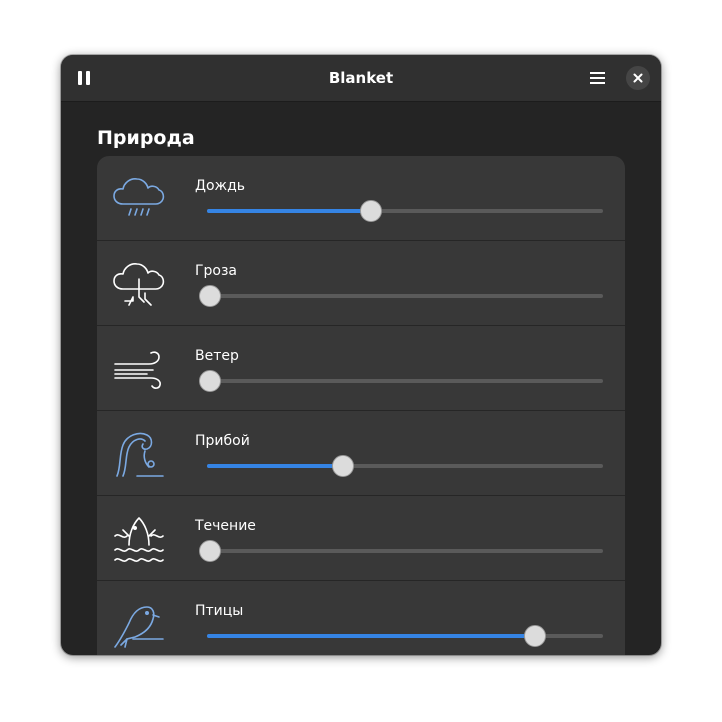 This screenshot has width=722, height=722. Describe the element at coordinates (139, 627) in the screenshot. I see `bird-icon` at that location.